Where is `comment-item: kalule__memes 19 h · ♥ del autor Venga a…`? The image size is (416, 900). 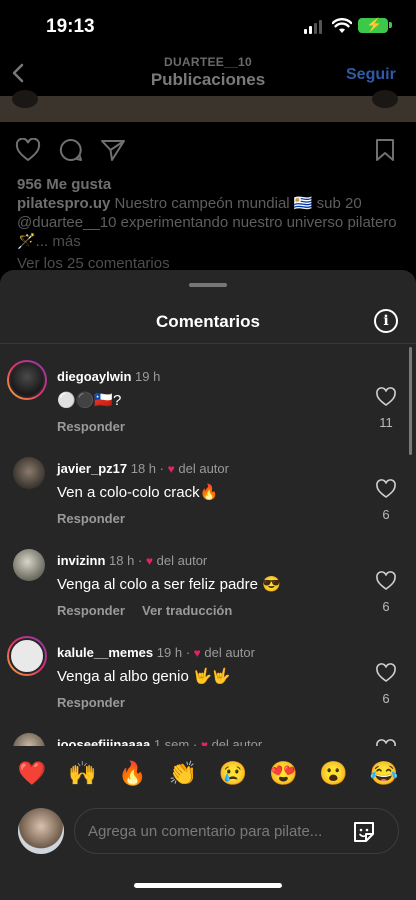
comment-item: kalule__memes 19 h · ♥ del autor Venga a… is located at coordinates (208, 680).